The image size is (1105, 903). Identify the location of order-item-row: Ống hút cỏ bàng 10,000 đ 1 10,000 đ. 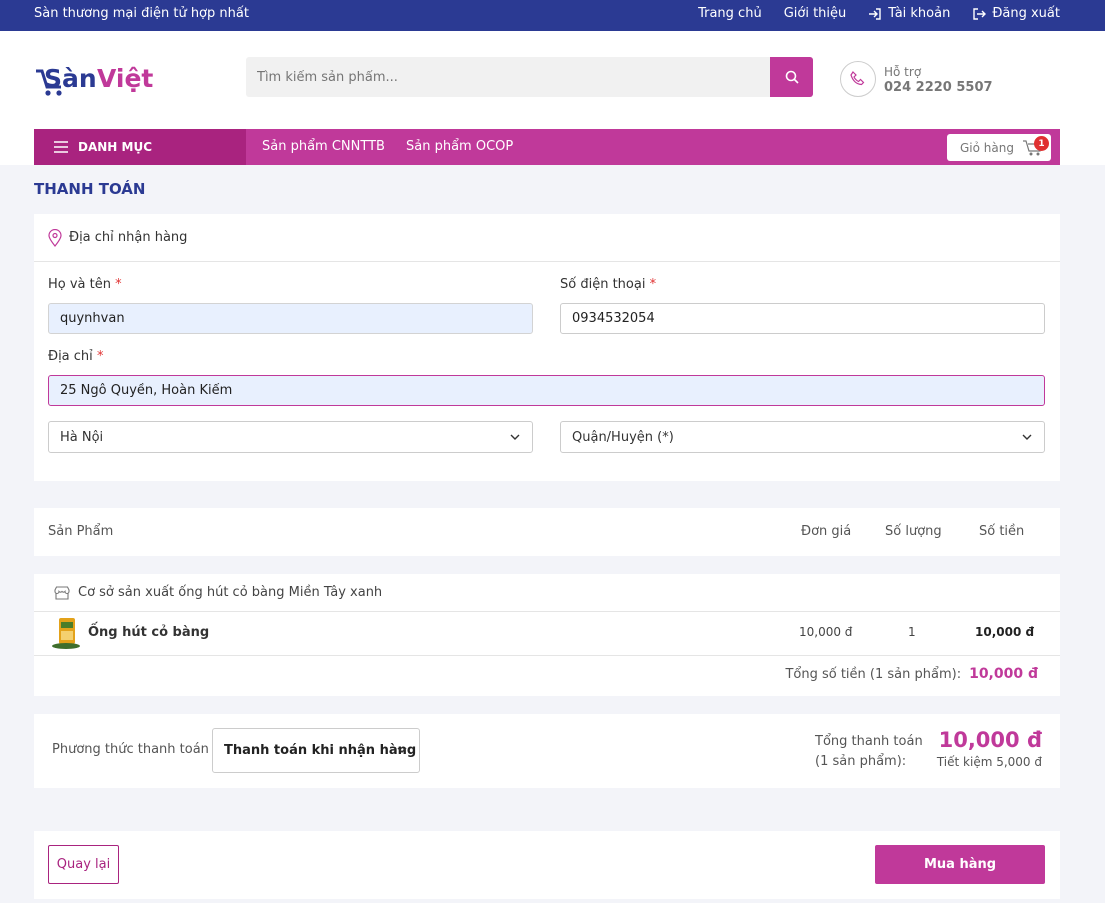
(547, 634).